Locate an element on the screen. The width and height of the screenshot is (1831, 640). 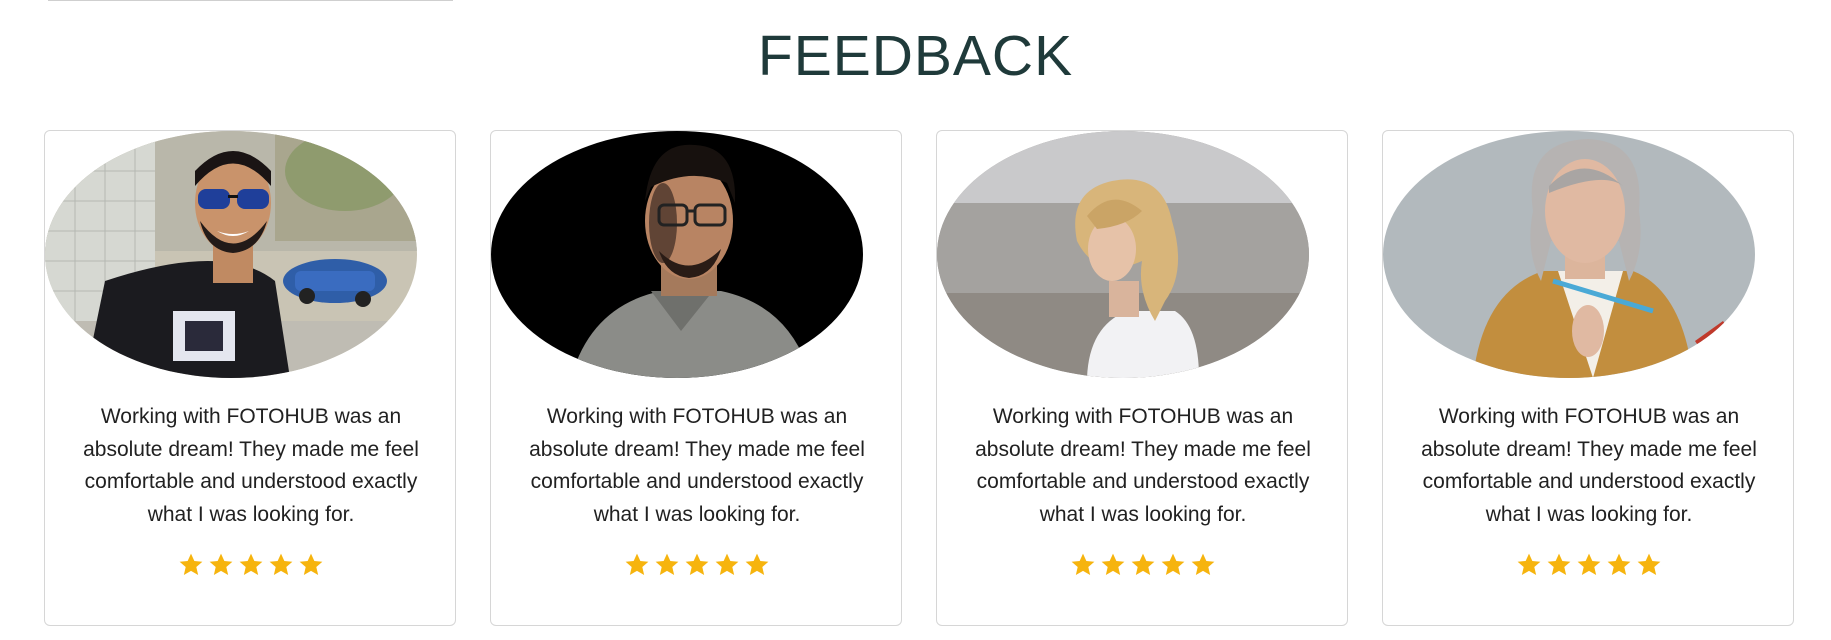
grey-haired-woman-blazer-icon is located at coordinates (1569, 254).